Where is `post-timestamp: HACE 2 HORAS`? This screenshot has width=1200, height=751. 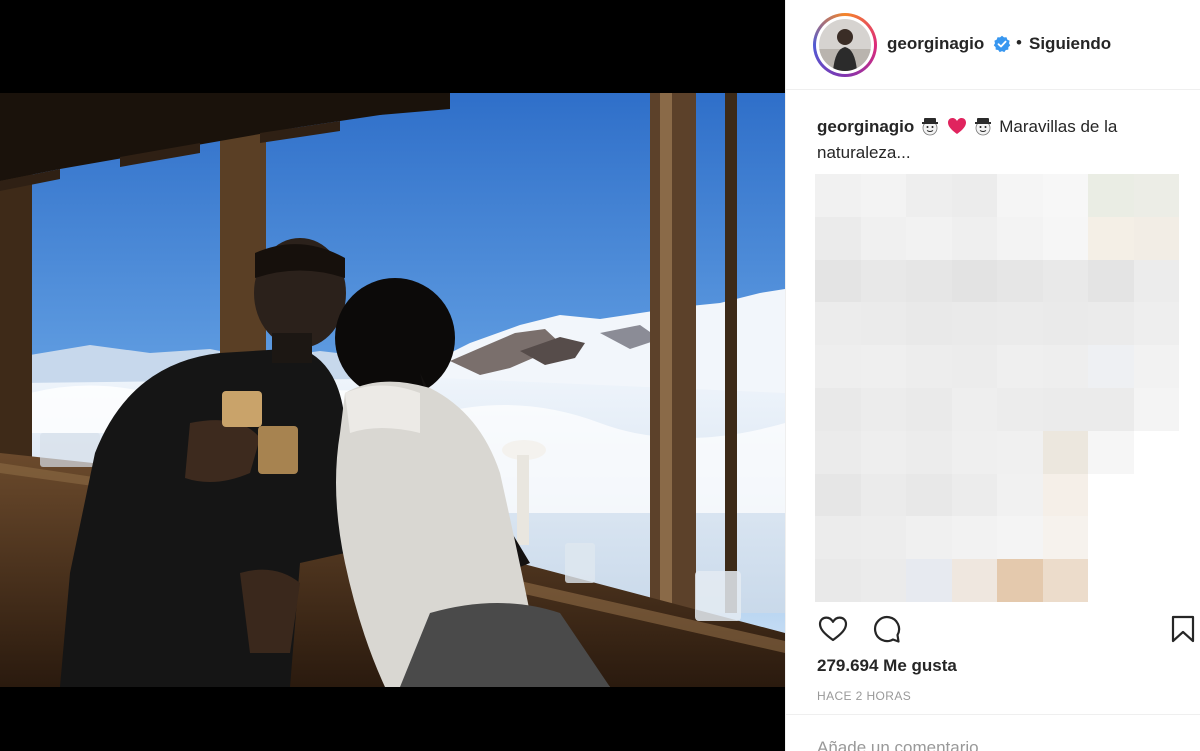 post-timestamp: HACE 2 HORAS is located at coordinates (864, 696).